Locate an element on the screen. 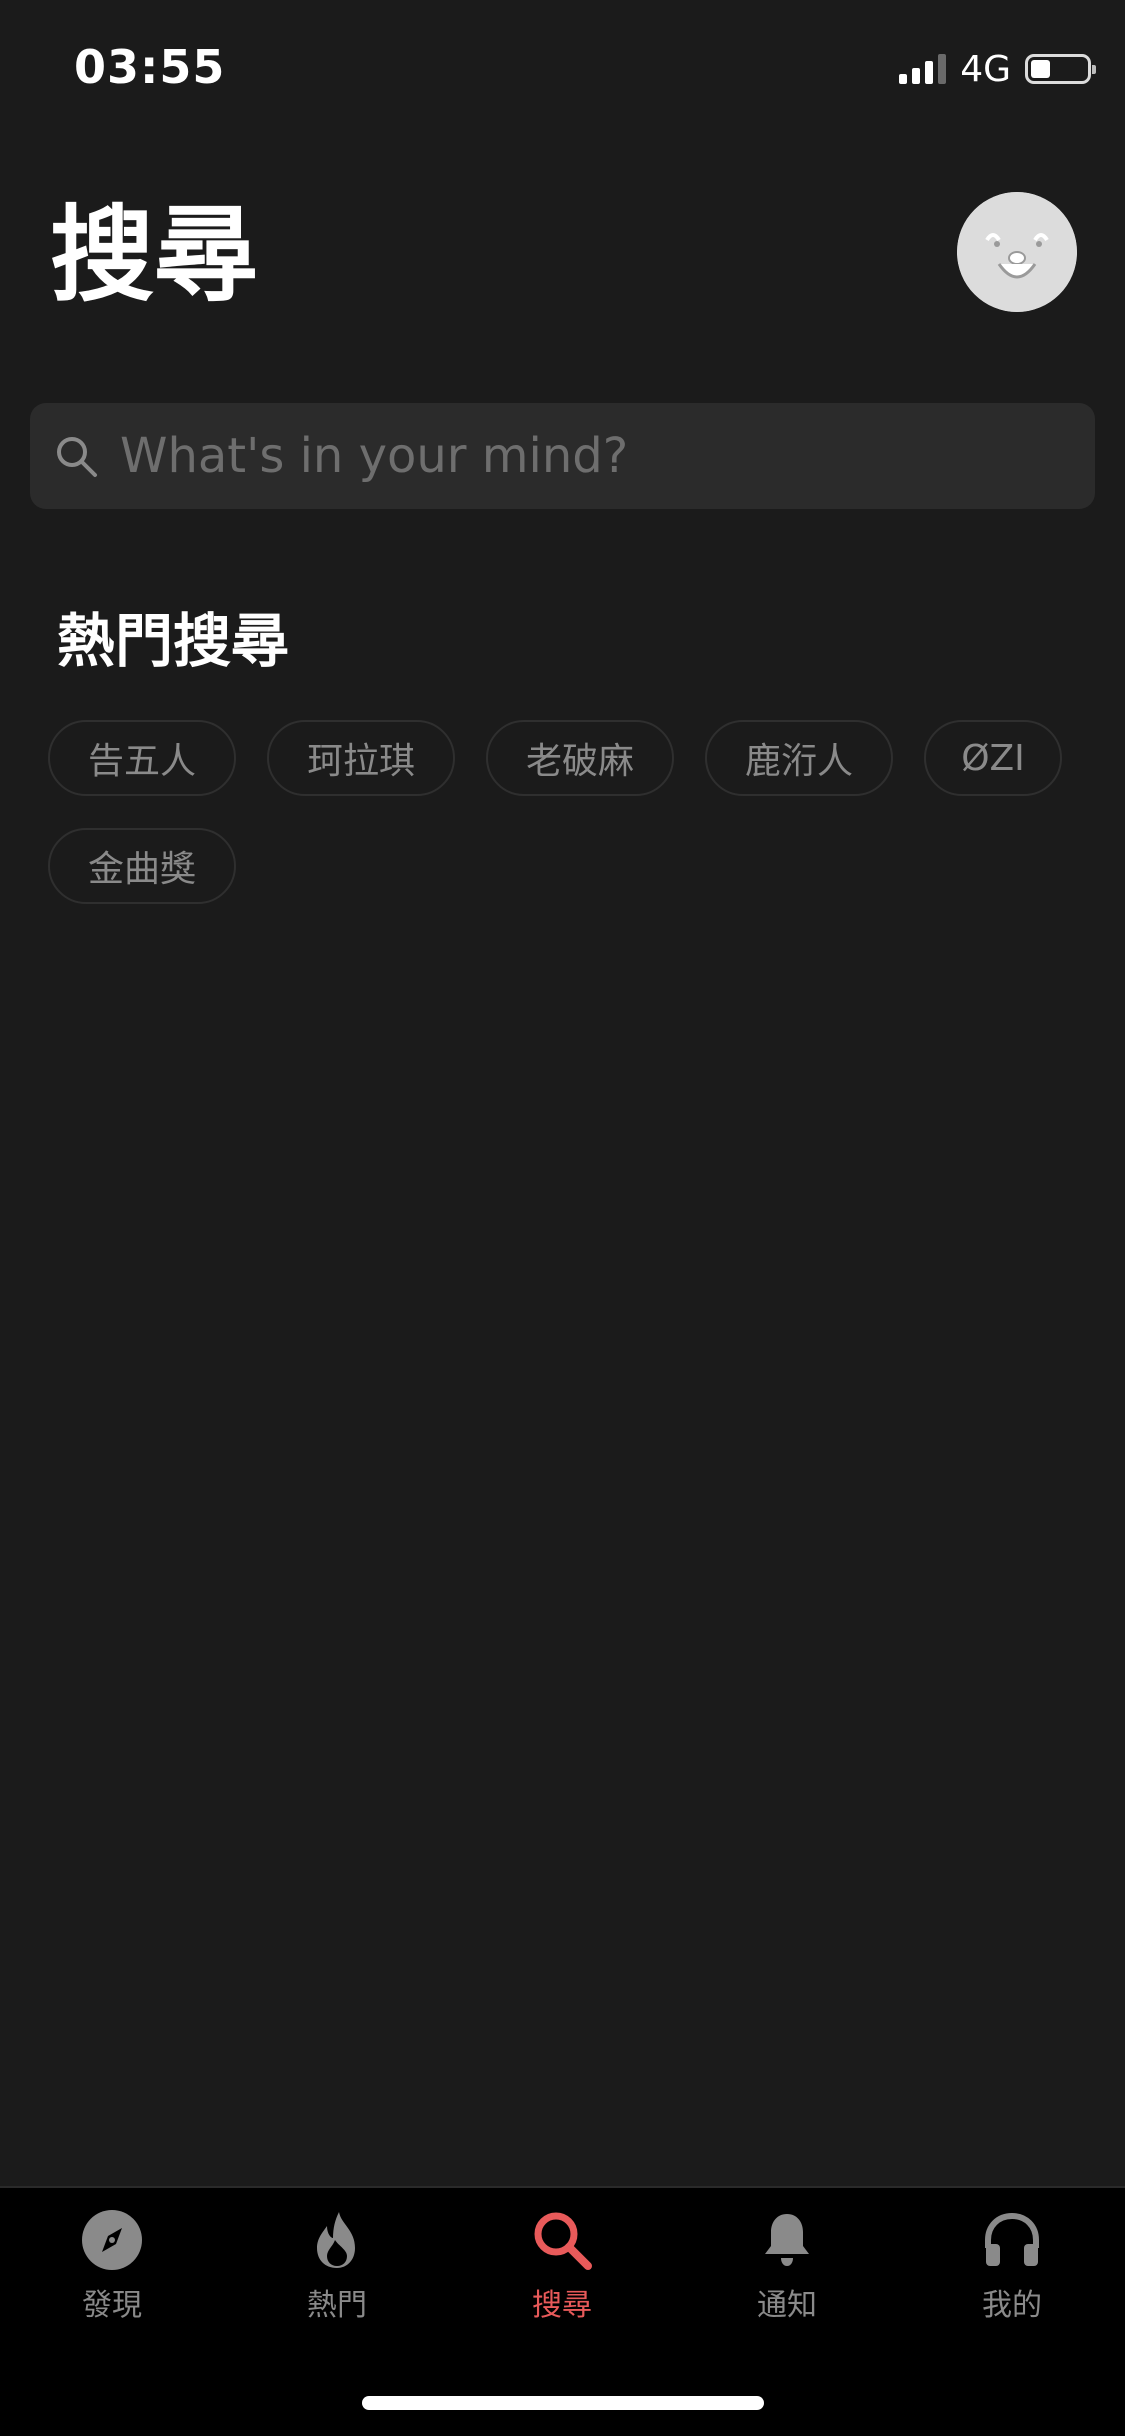 The width and height of the screenshot is (1125, 2436). hot-search-chip: 老破麻 is located at coordinates (580, 758).